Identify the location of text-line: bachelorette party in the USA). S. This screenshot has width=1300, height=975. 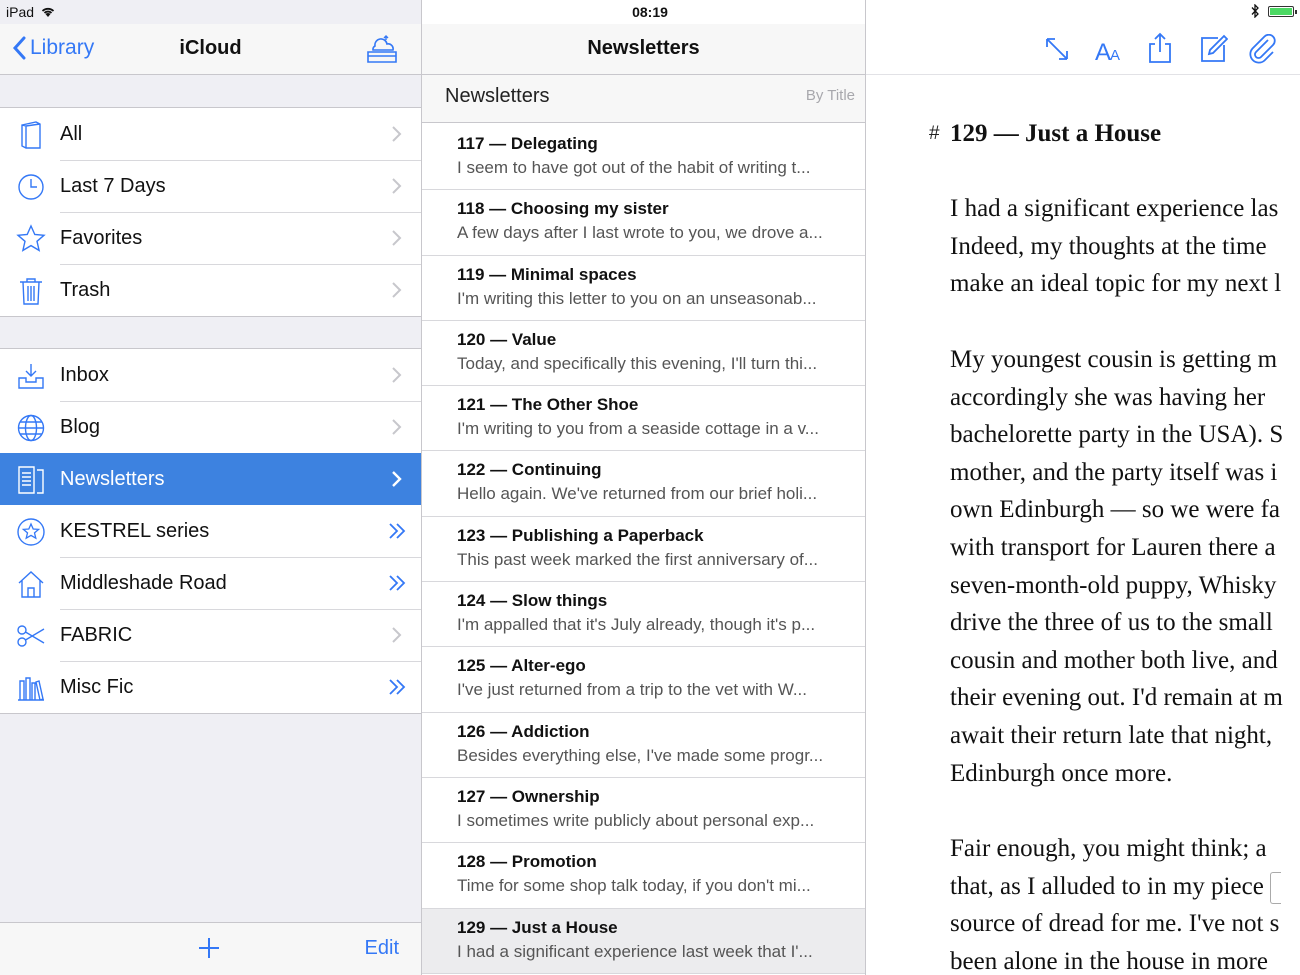
(1117, 435).